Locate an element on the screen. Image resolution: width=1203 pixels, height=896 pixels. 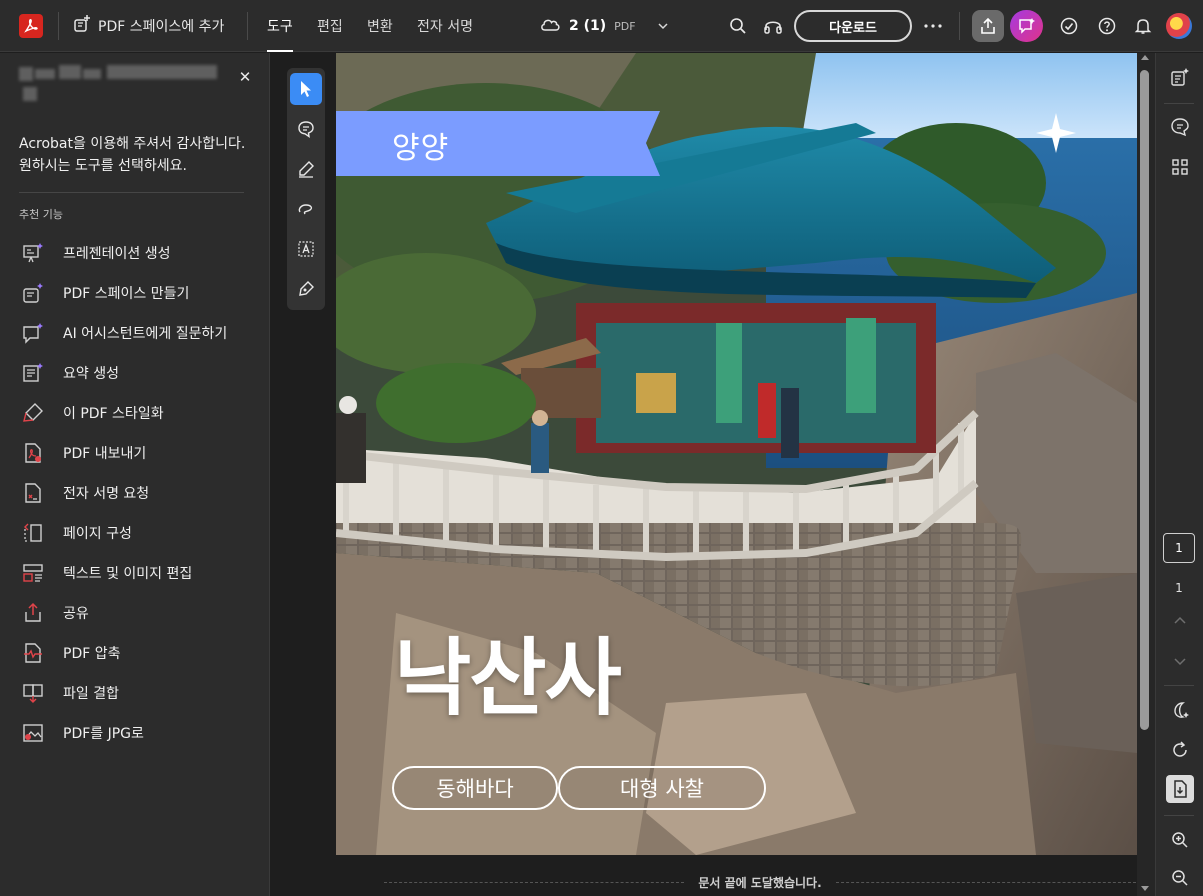
close-panel-icon: ✕ is located at coordinates (245, 77).